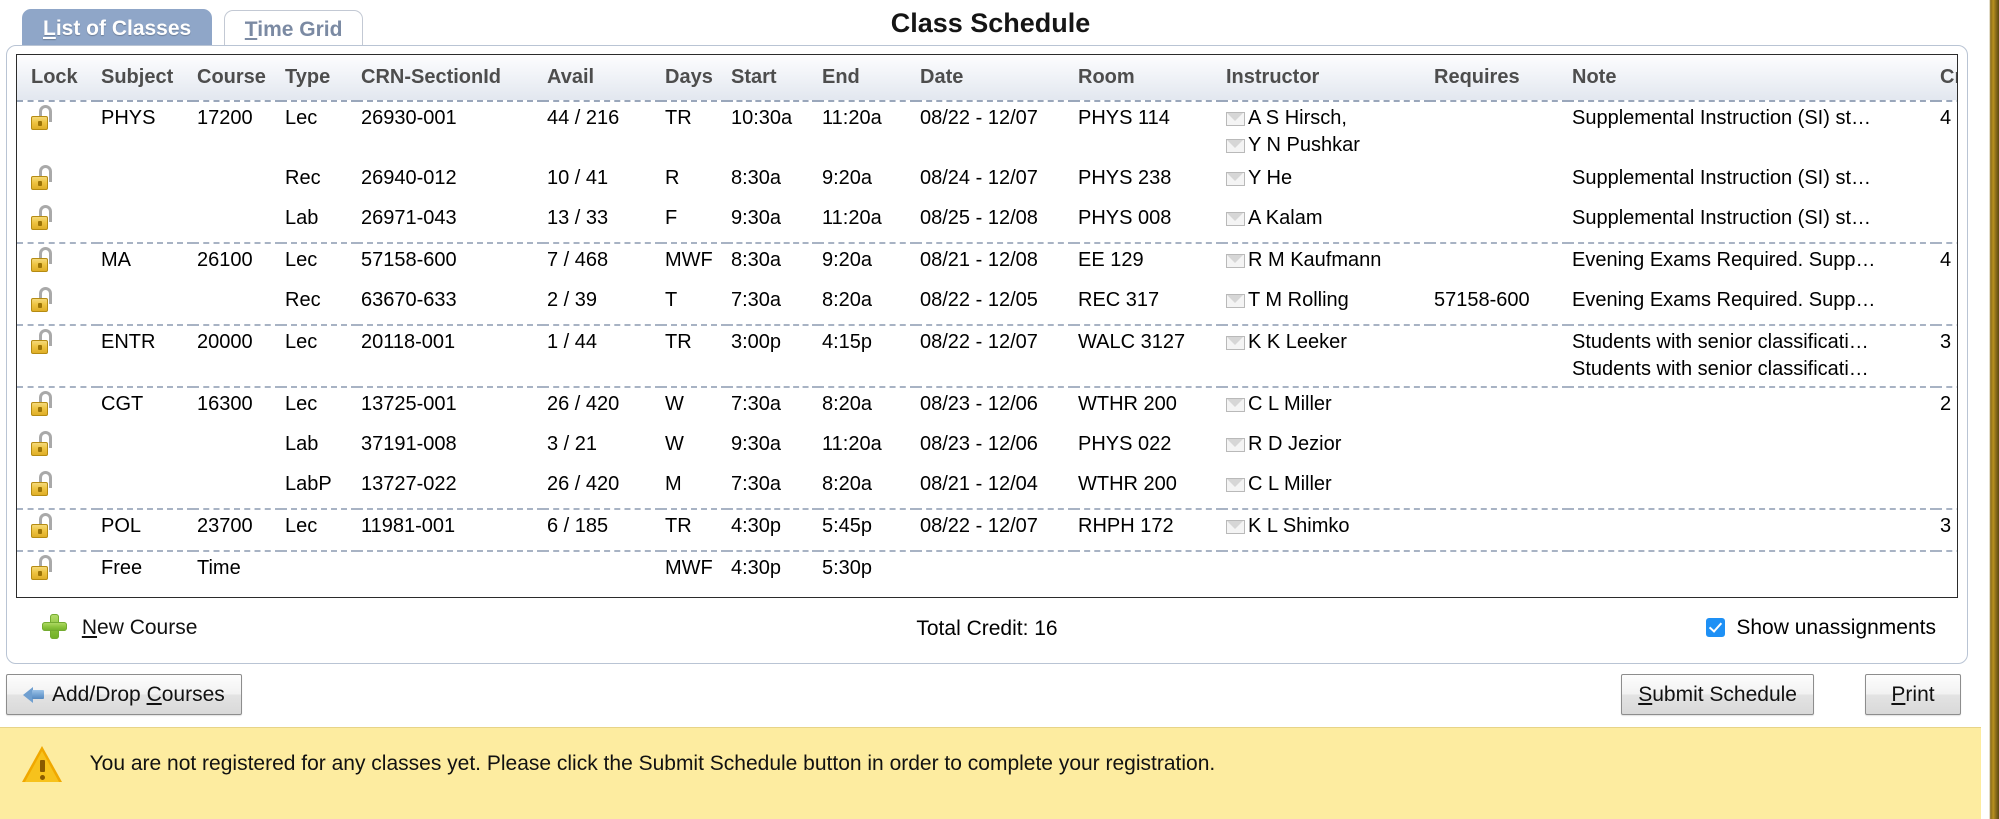  What do you see at coordinates (409, 300) in the screenshot?
I see `crn-cell: 63670-633` at bounding box center [409, 300].